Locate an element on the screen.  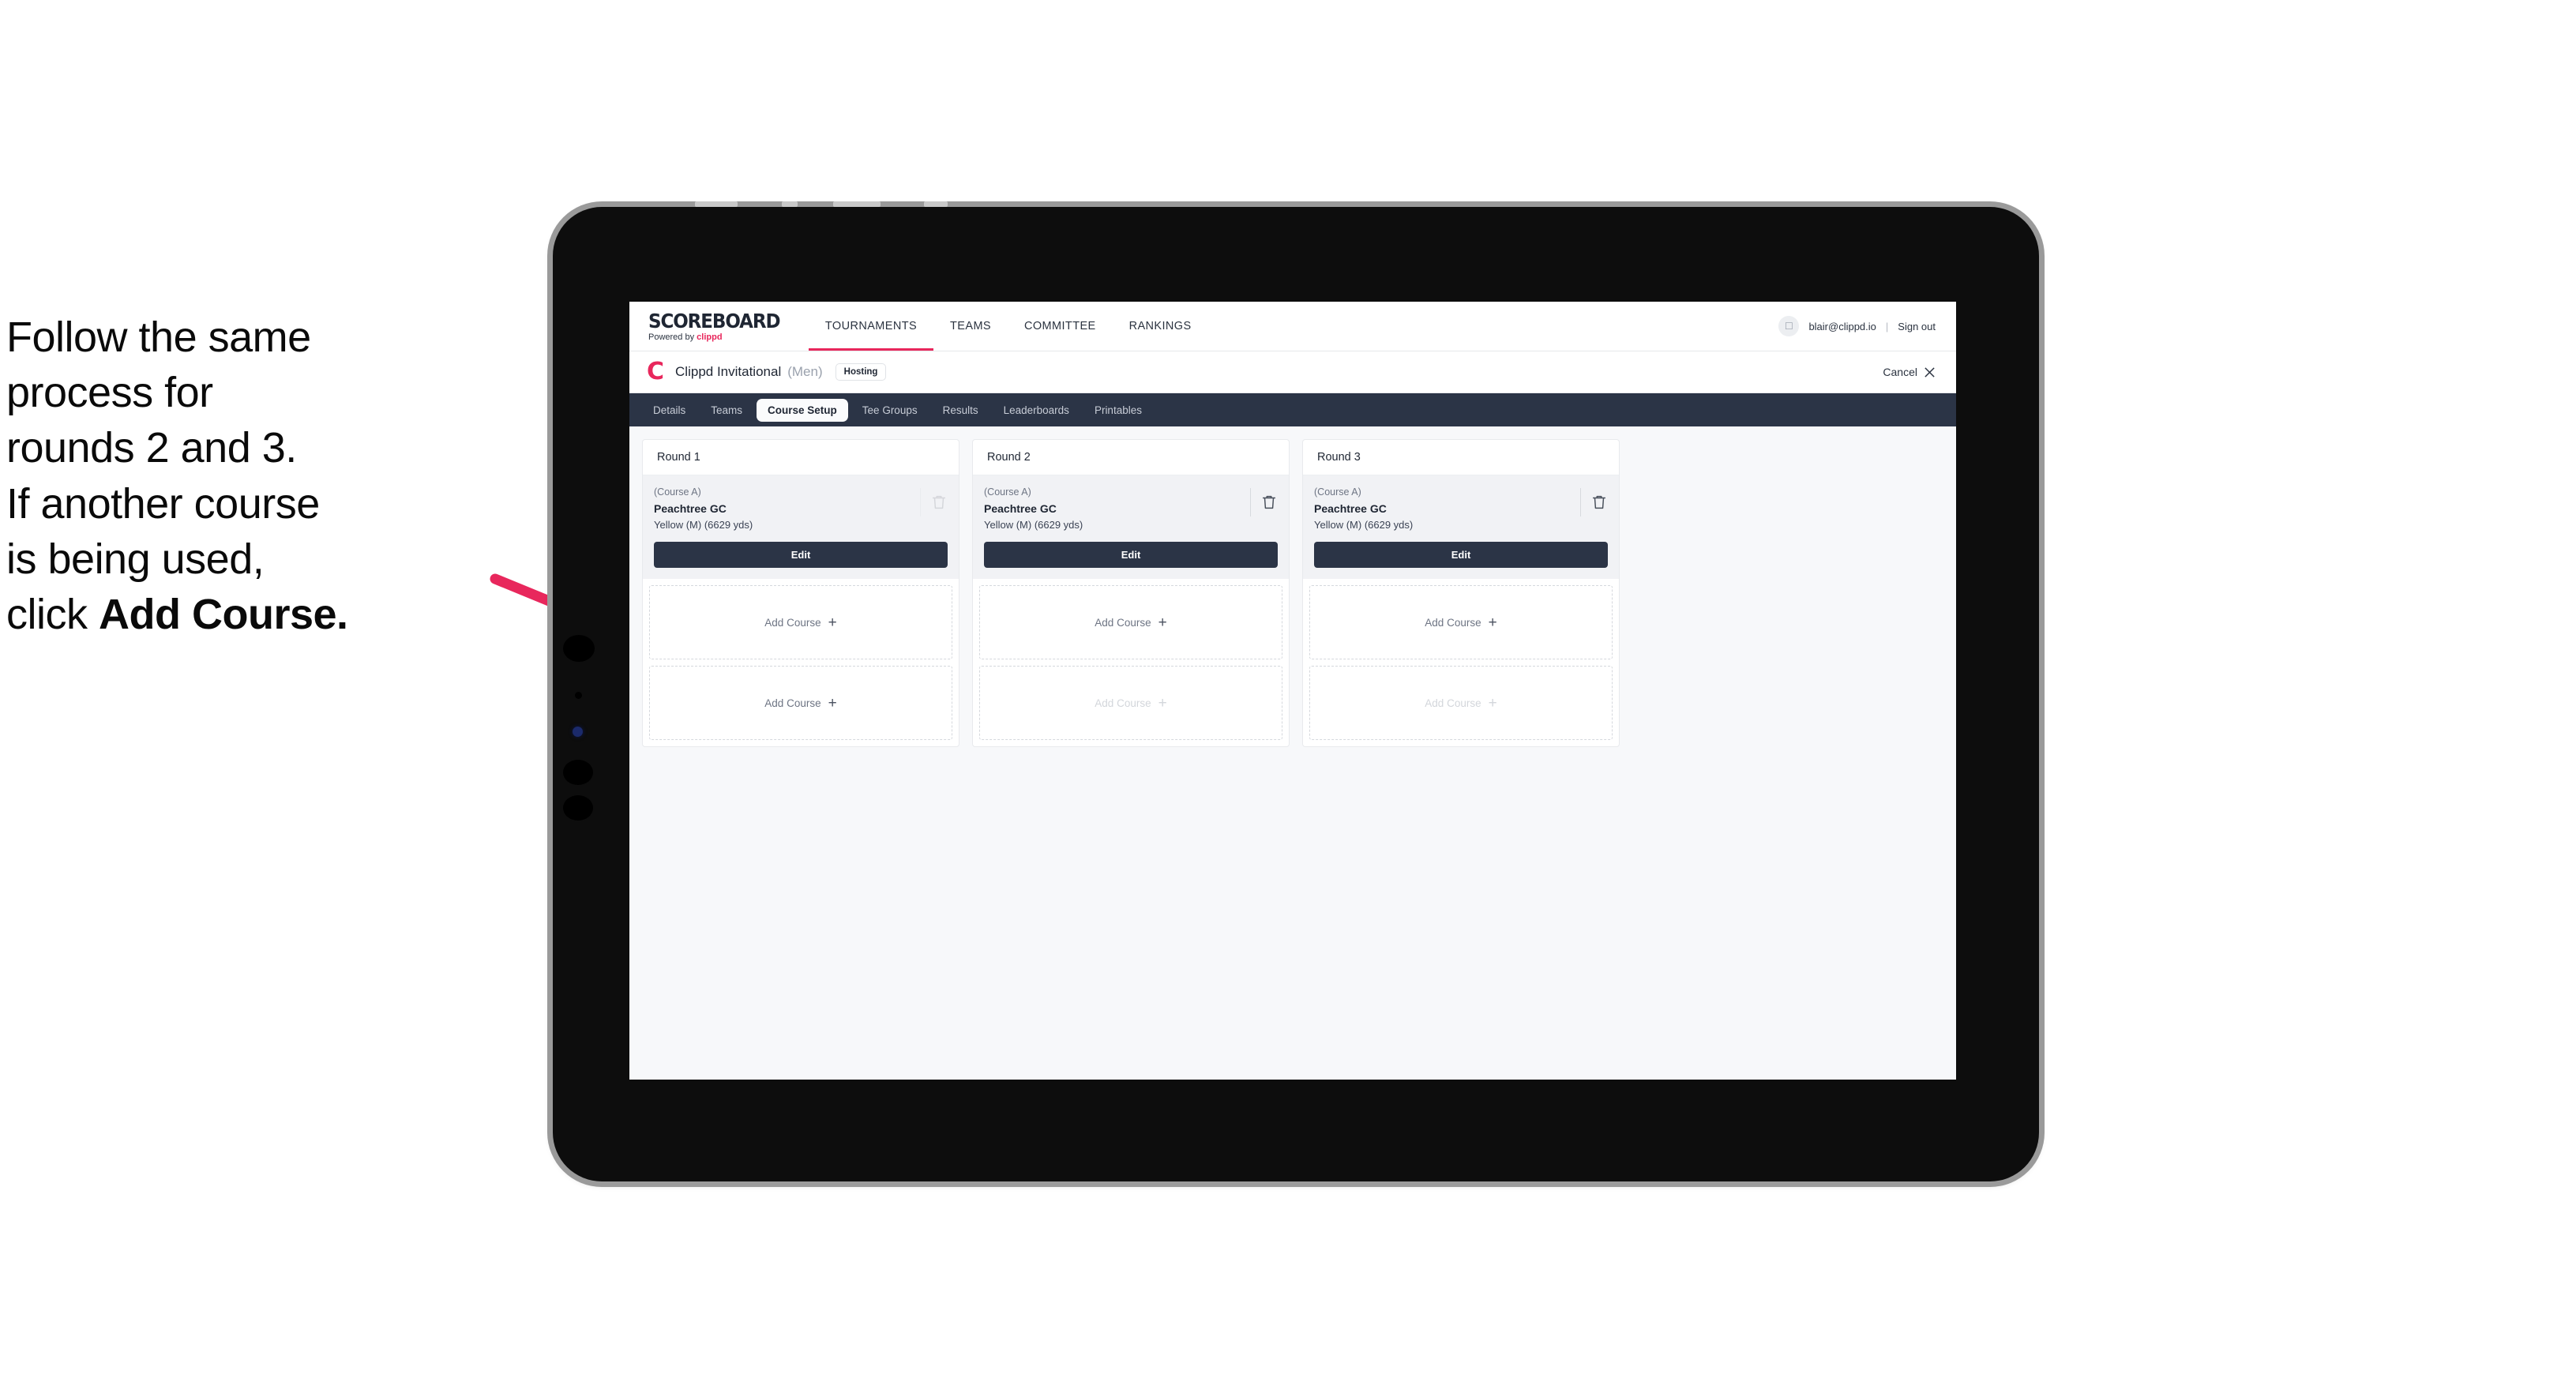
tab-leaderboards: Leaderboards is located at coordinates (1036, 410).